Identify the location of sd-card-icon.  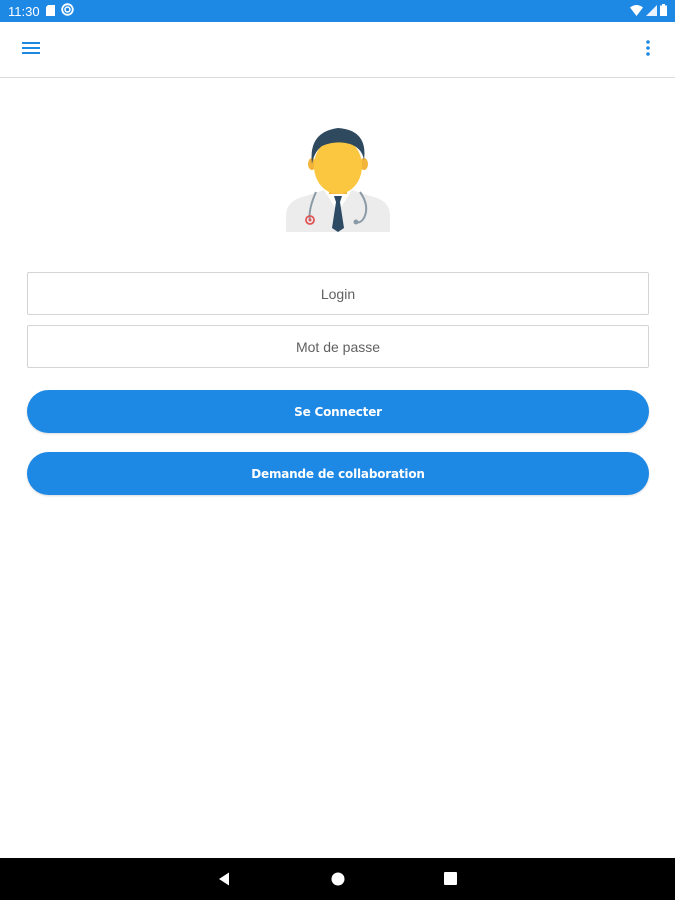
(50, 11).